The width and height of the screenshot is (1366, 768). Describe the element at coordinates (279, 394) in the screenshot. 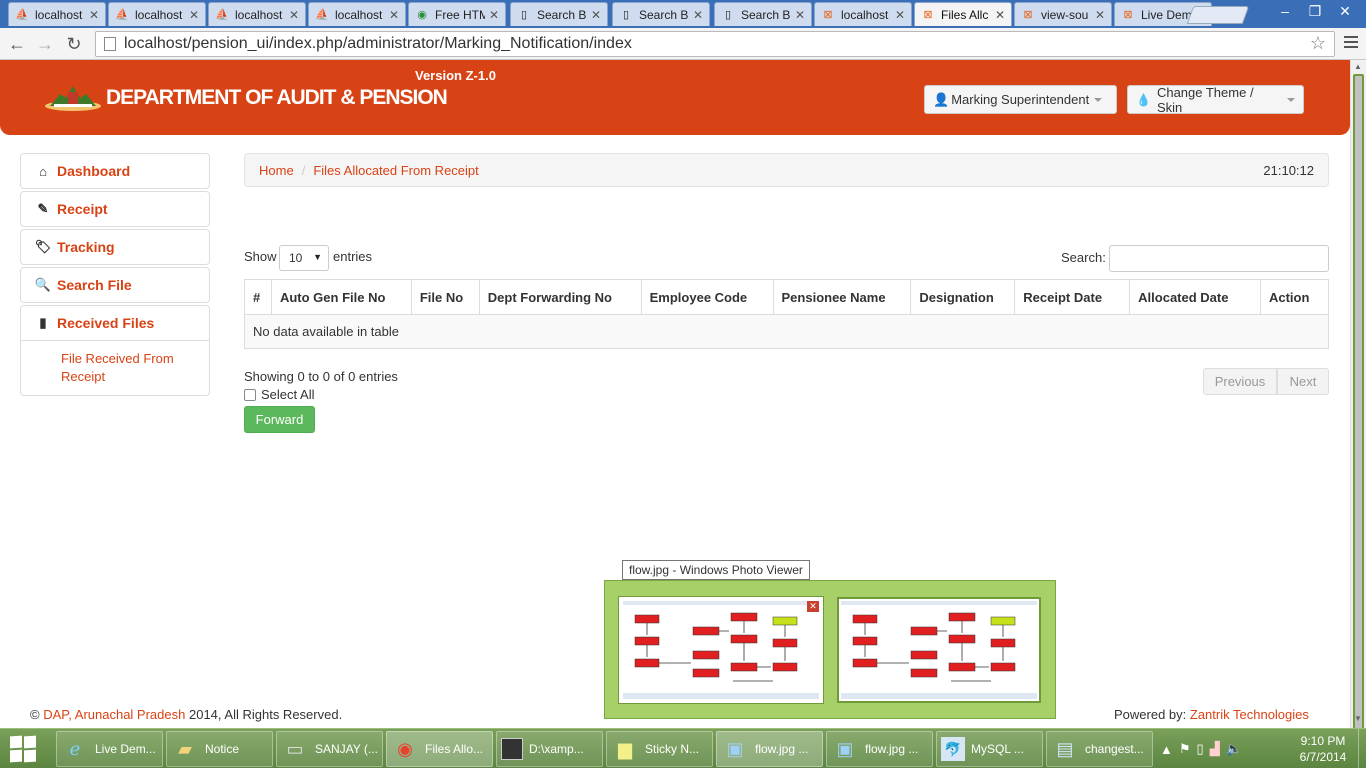

I see `select-all-control: Select All` at that location.